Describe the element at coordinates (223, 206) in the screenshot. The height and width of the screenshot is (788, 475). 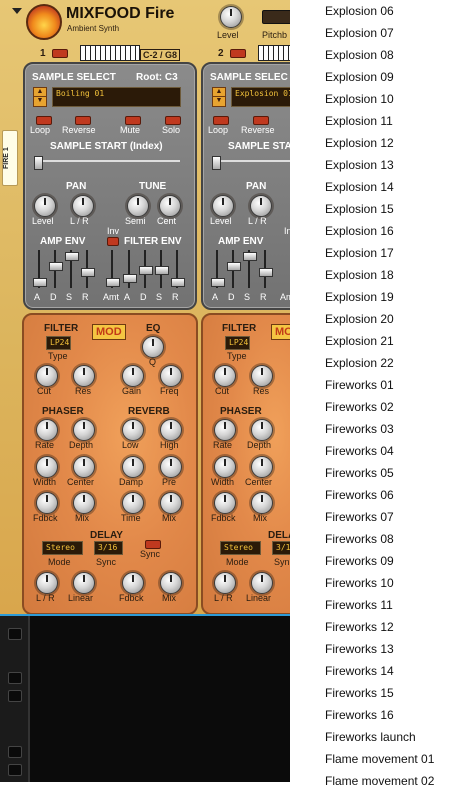
I see `channel-2-level-knob` at that location.